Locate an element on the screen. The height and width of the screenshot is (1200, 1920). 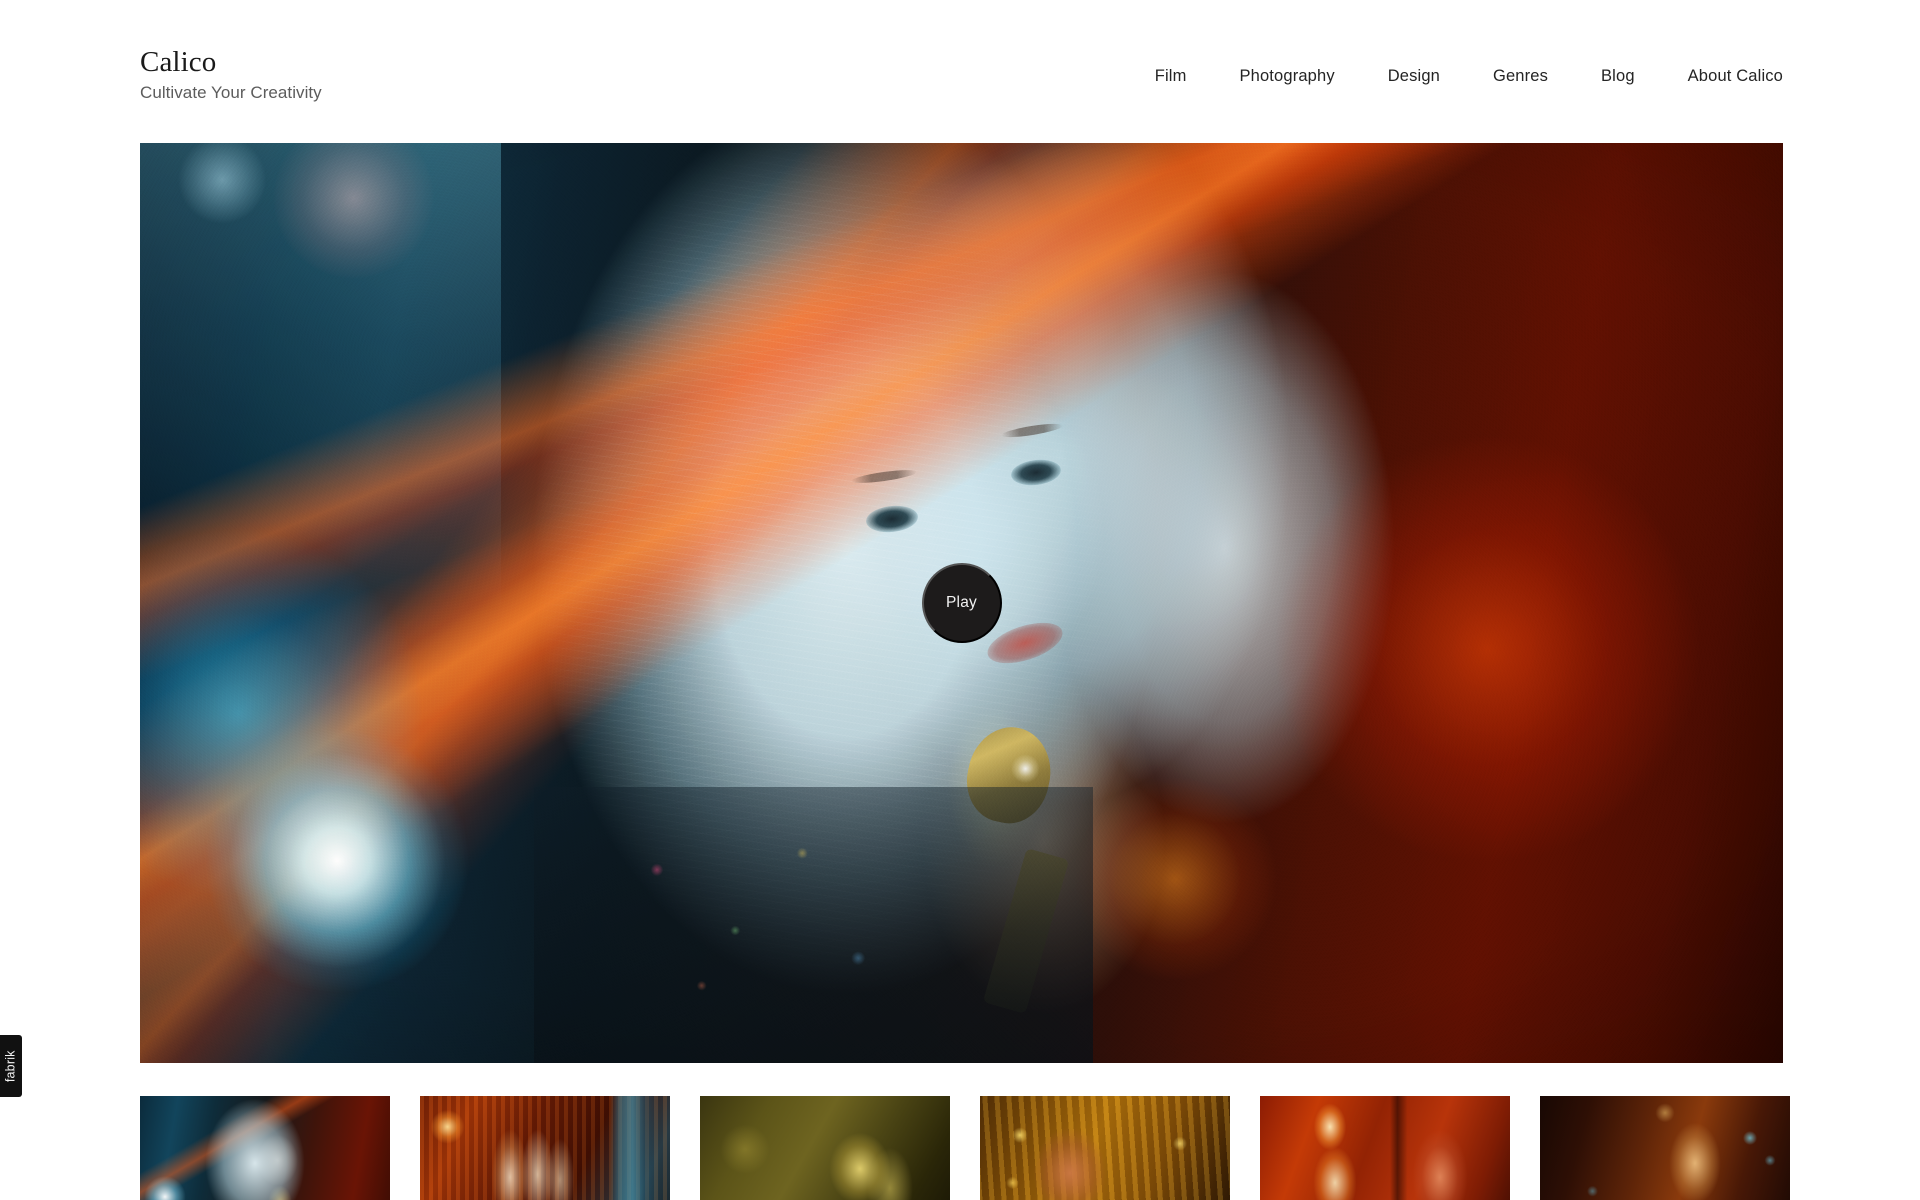
nav-item-film: Film is located at coordinates (1171, 76).